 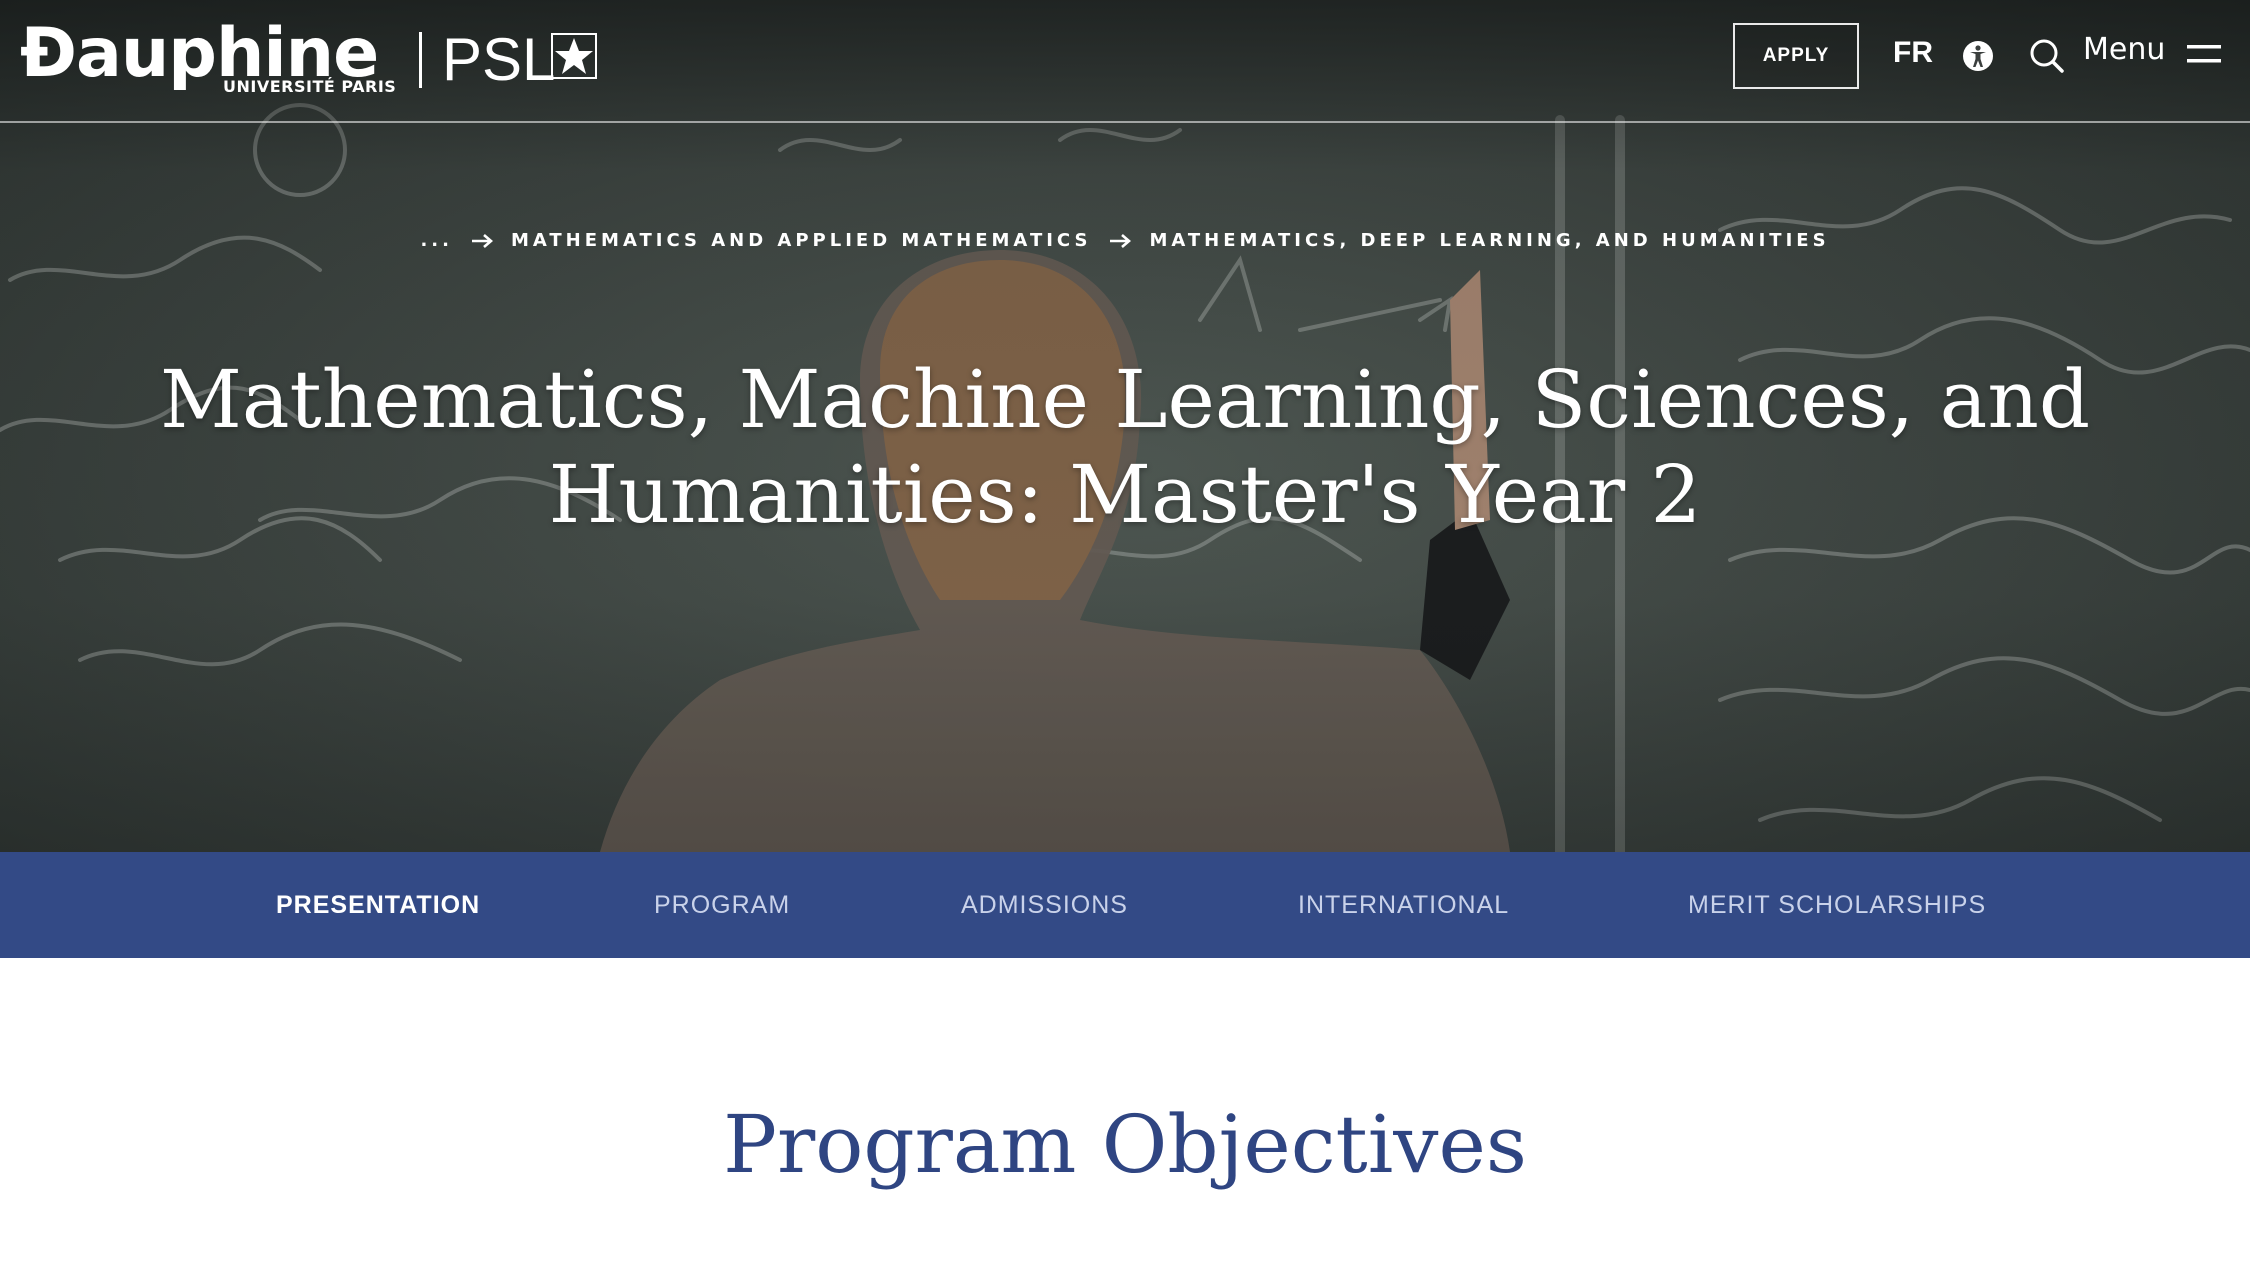 What do you see at coordinates (378, 905) in the screenshot?
I see `tab-presentation: PRESENTATION` at bounding box center [378, 905].